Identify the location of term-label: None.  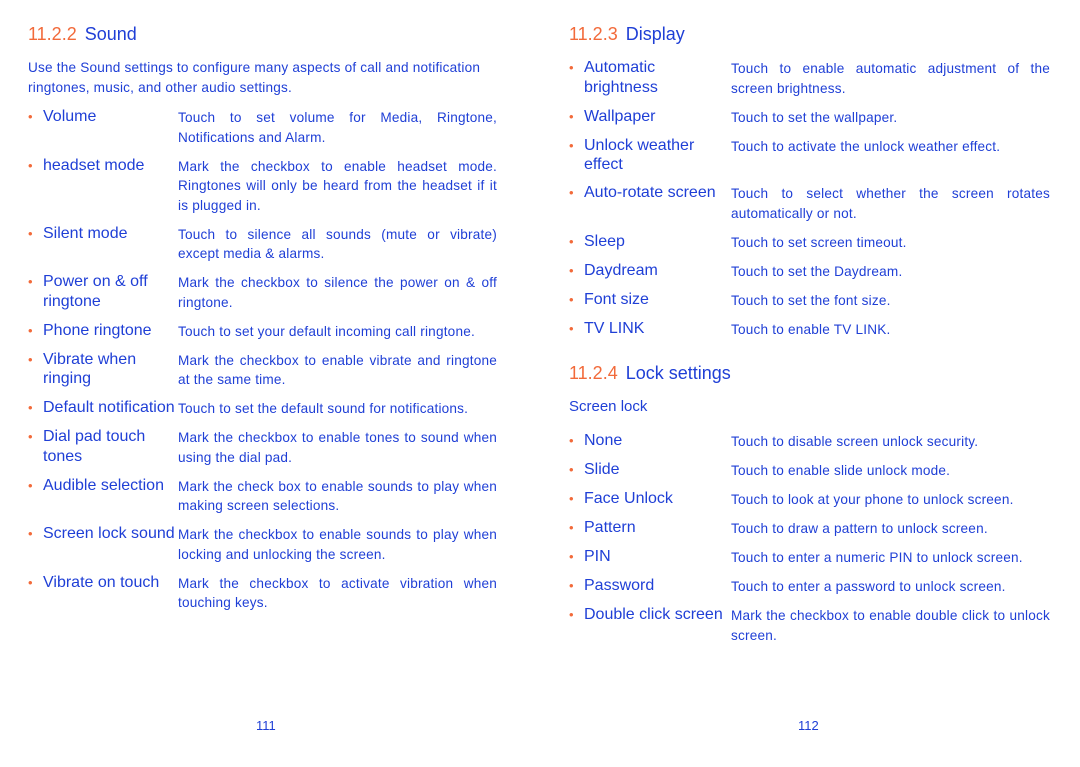
(603, 440).